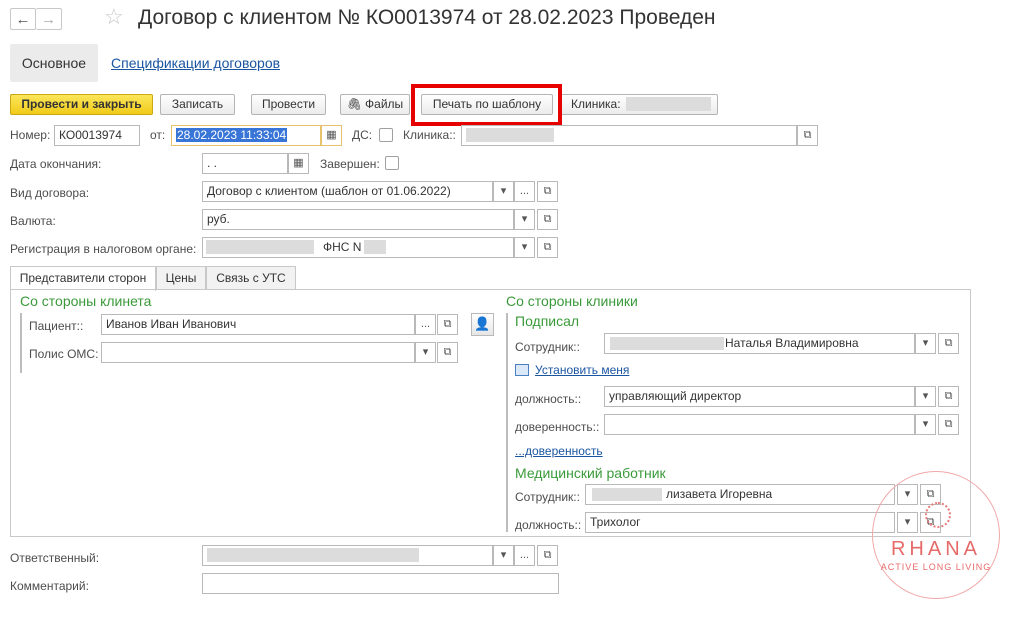  Describe the element at coordinates (627, 494) in the screenshot. I see `redacted-med-employee` at that location.